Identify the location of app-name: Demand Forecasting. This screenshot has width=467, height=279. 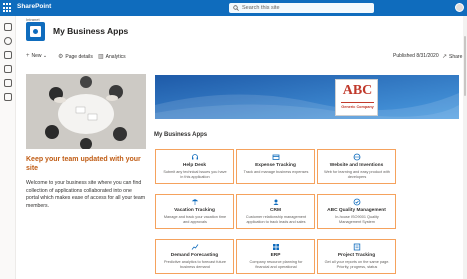
(194, 255).